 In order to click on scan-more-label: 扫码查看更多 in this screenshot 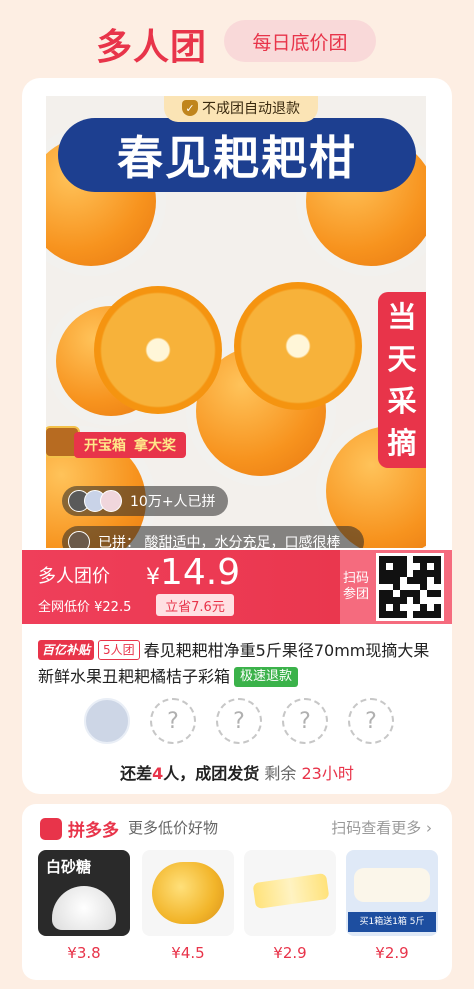, I will do `click(376, 828)`.